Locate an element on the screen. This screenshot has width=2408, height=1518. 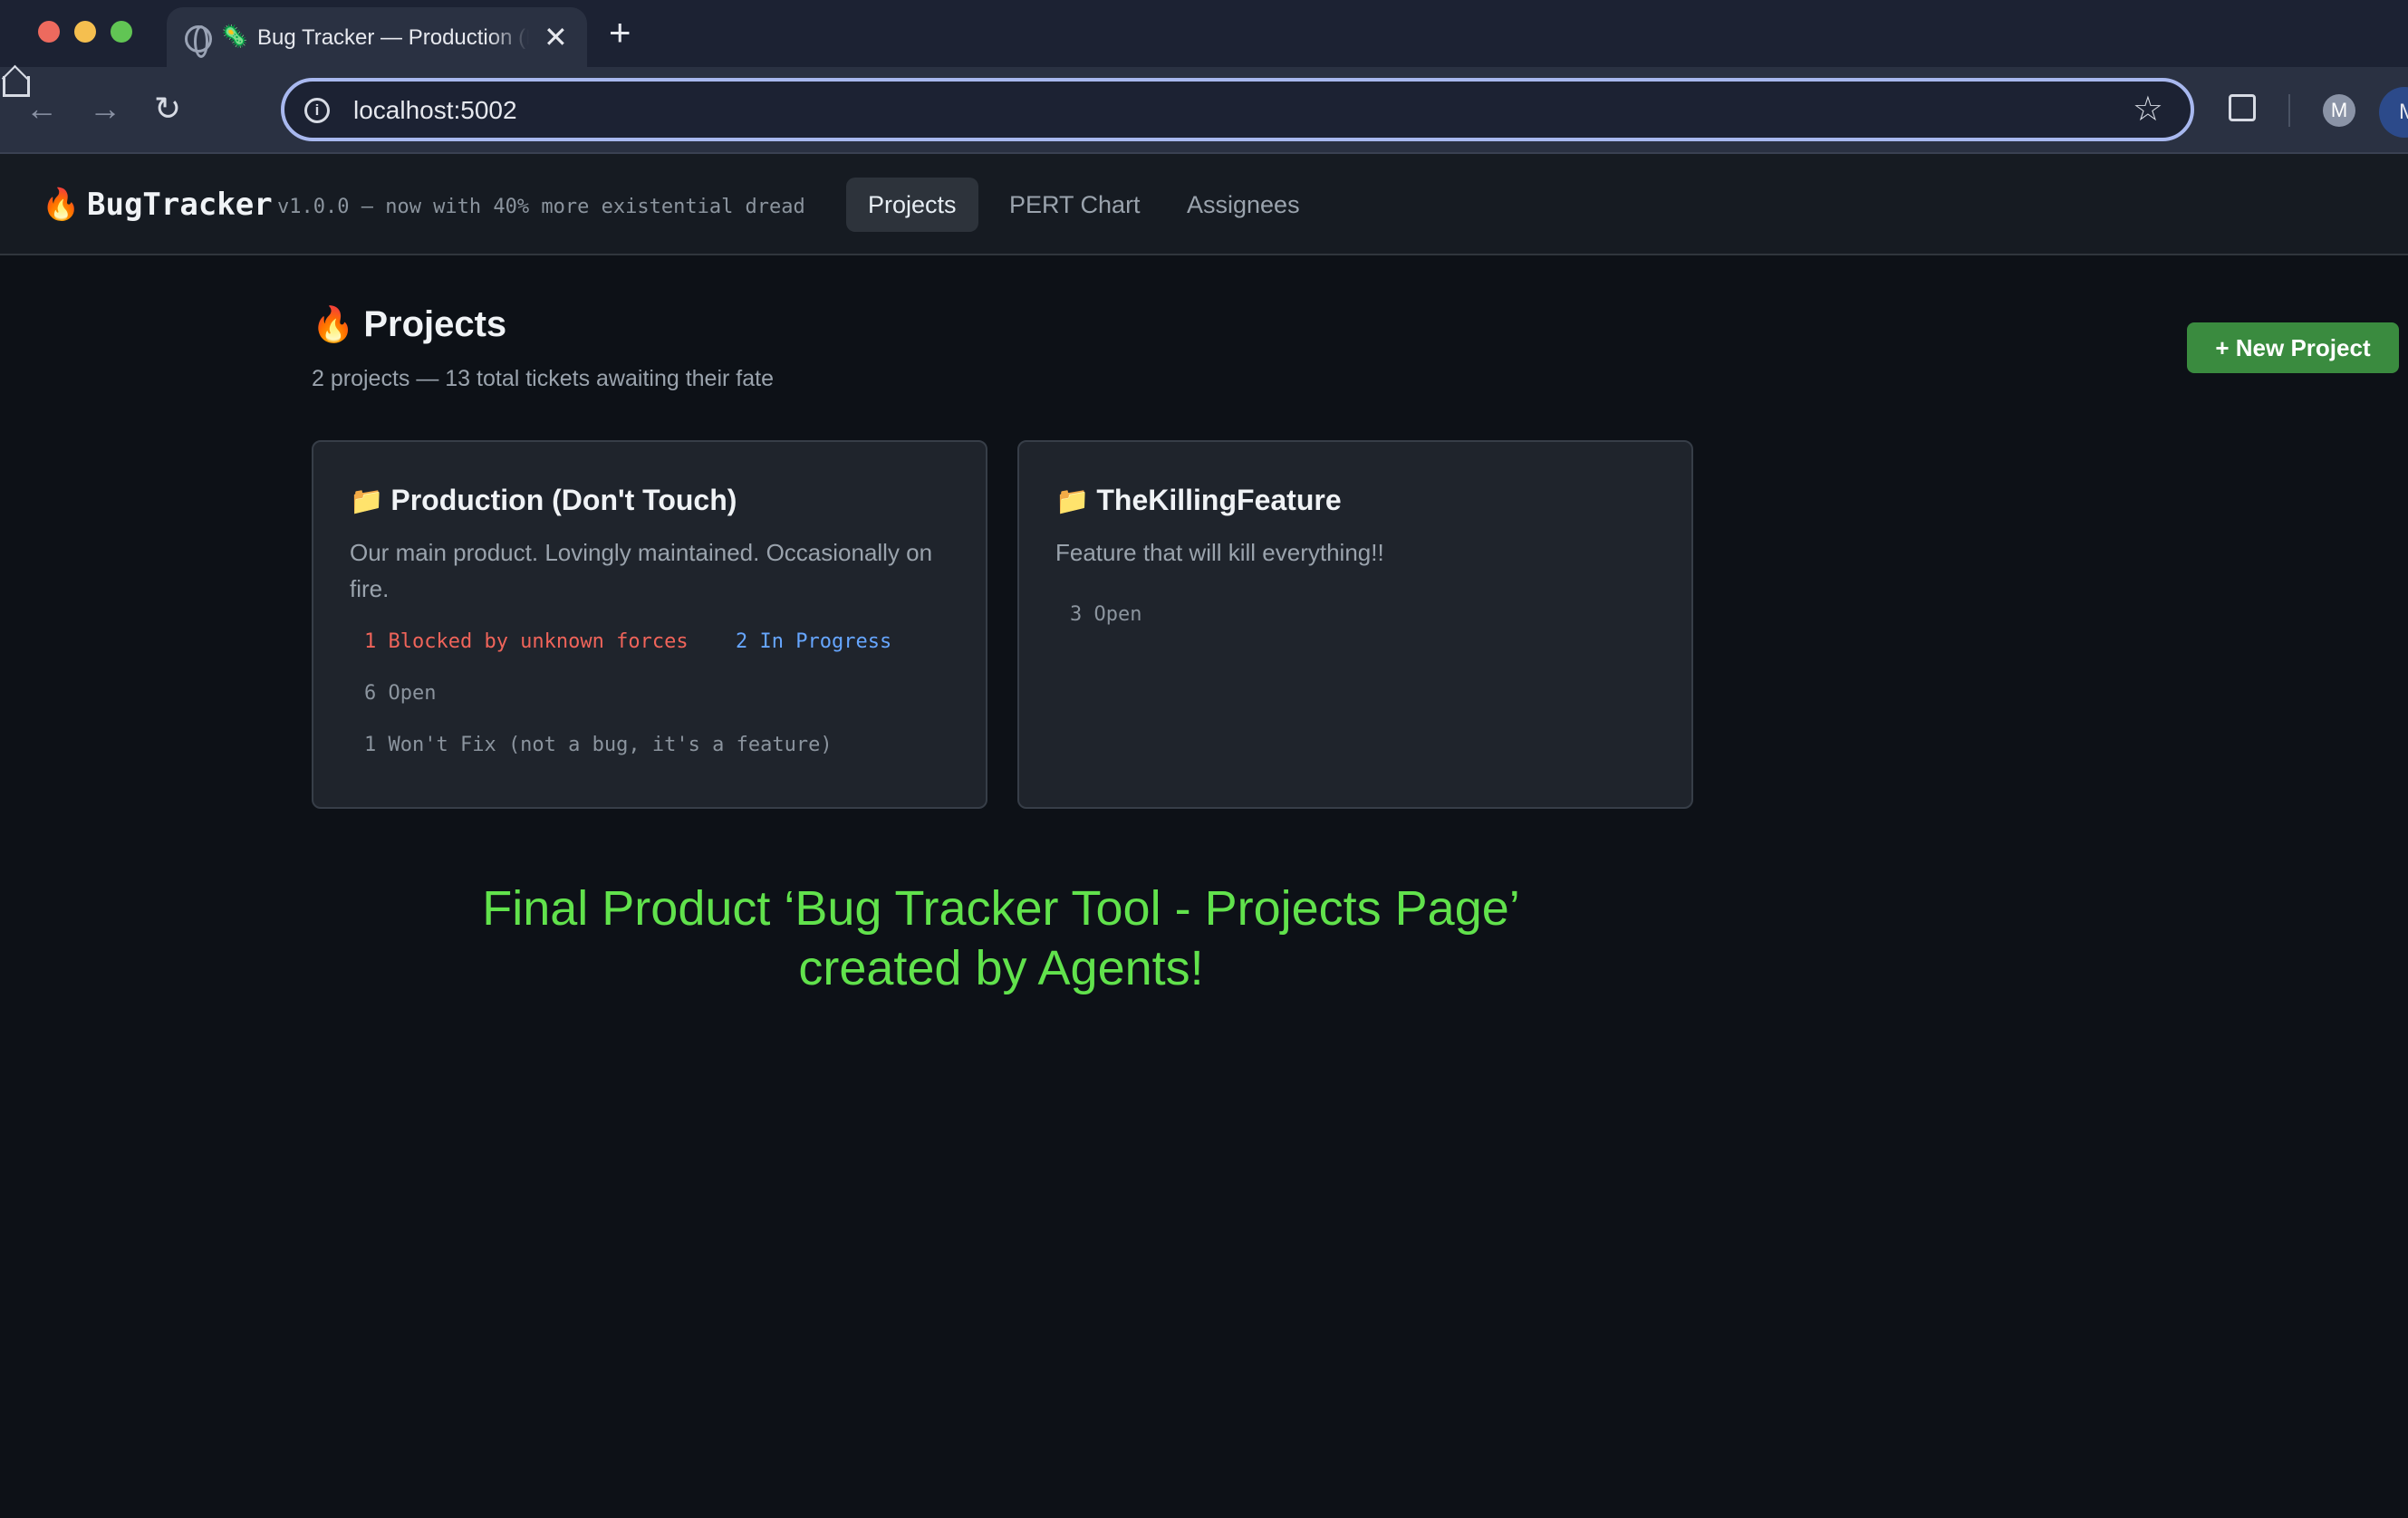
profile-avatar: M is located at coordinates (2339, 110).